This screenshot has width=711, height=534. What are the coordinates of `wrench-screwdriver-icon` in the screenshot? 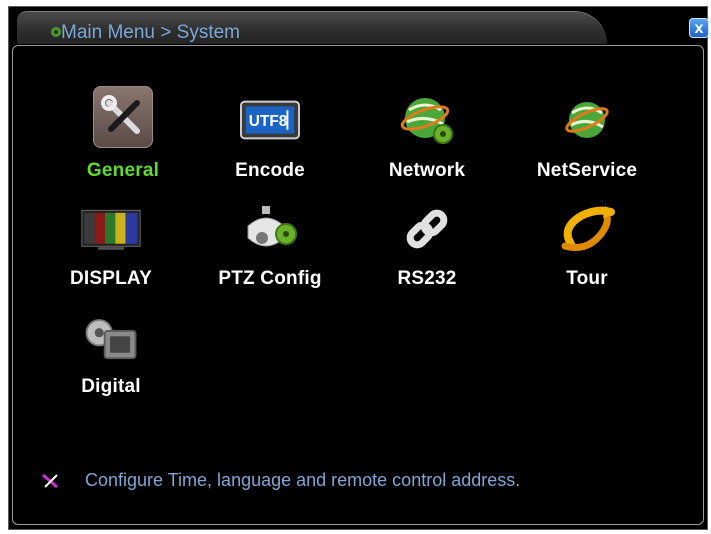 It's located at (123, 117).